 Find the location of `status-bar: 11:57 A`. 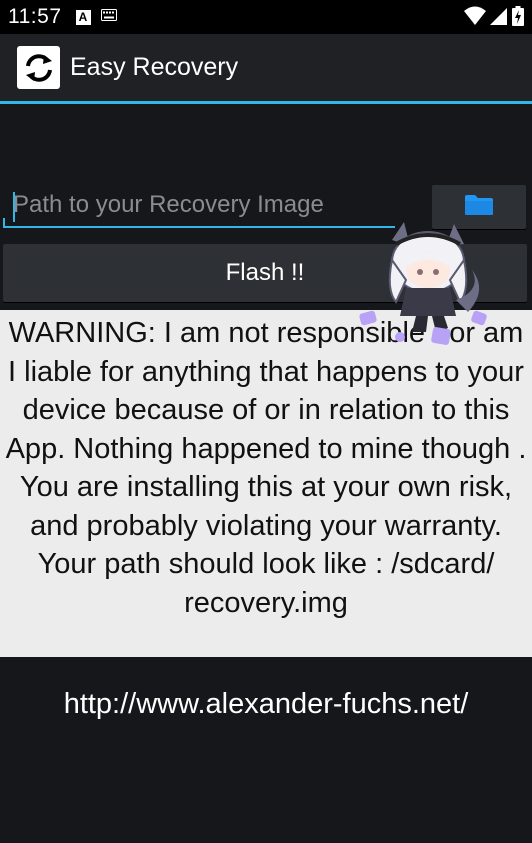

status-bar: 11:57 A is located at coordinates (266, 17).